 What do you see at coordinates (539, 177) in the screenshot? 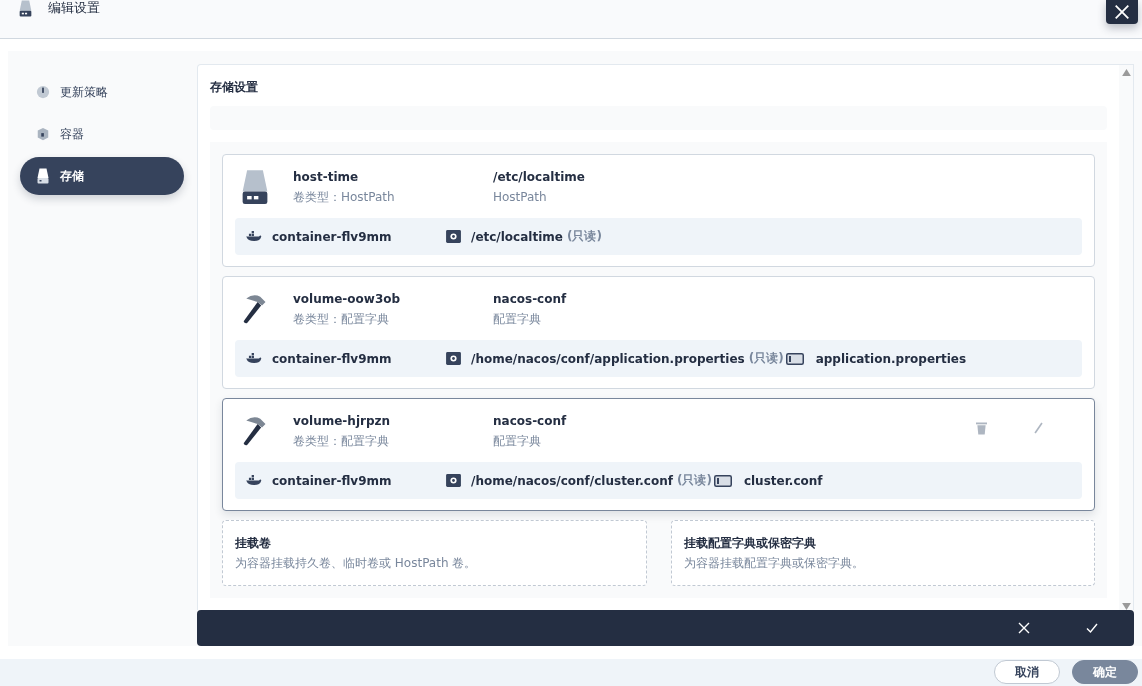
I see `volume-source: /etc/localtime` at bounding box center [539, 177].